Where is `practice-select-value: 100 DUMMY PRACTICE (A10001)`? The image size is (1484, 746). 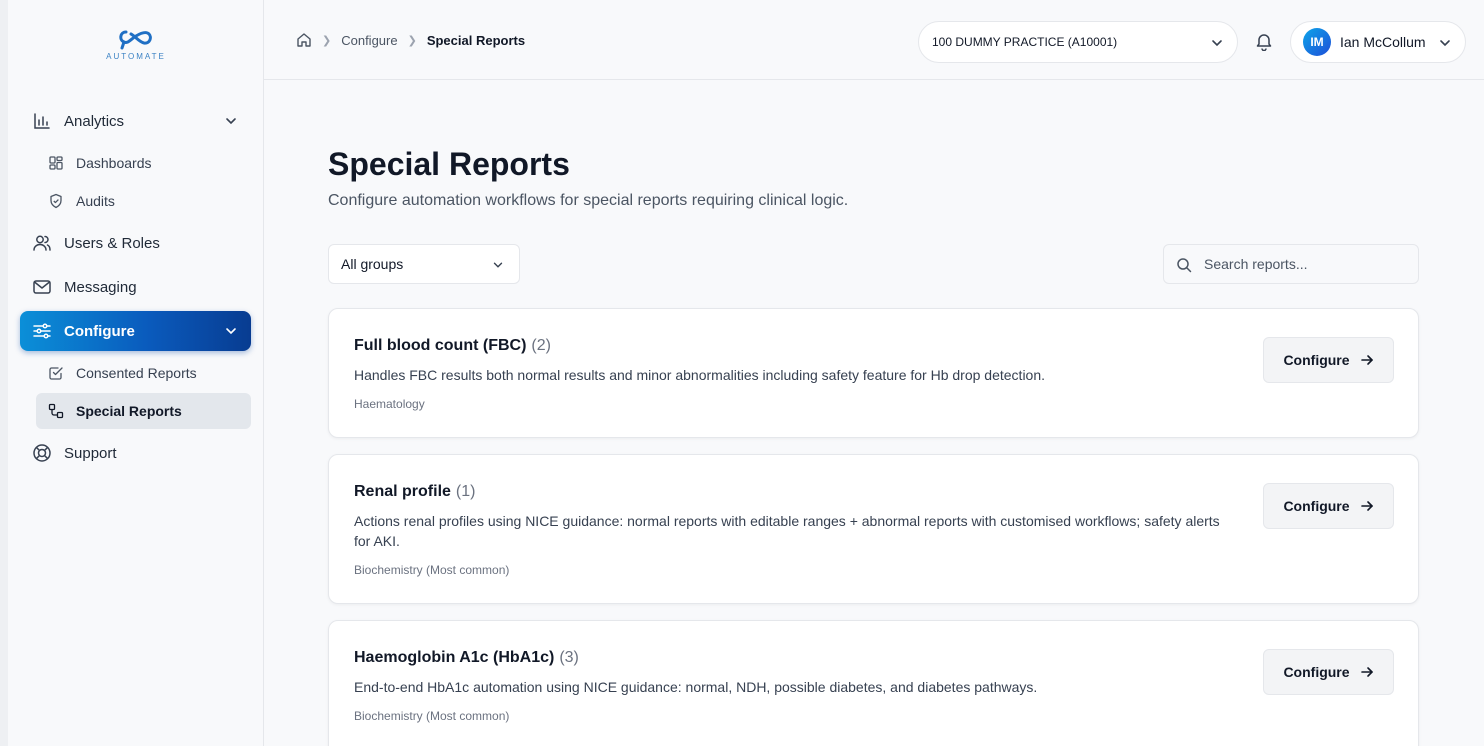 practice-select-value: 100 DUMMY PRACTICE (A10001) is located at coordinates (1025, 42).